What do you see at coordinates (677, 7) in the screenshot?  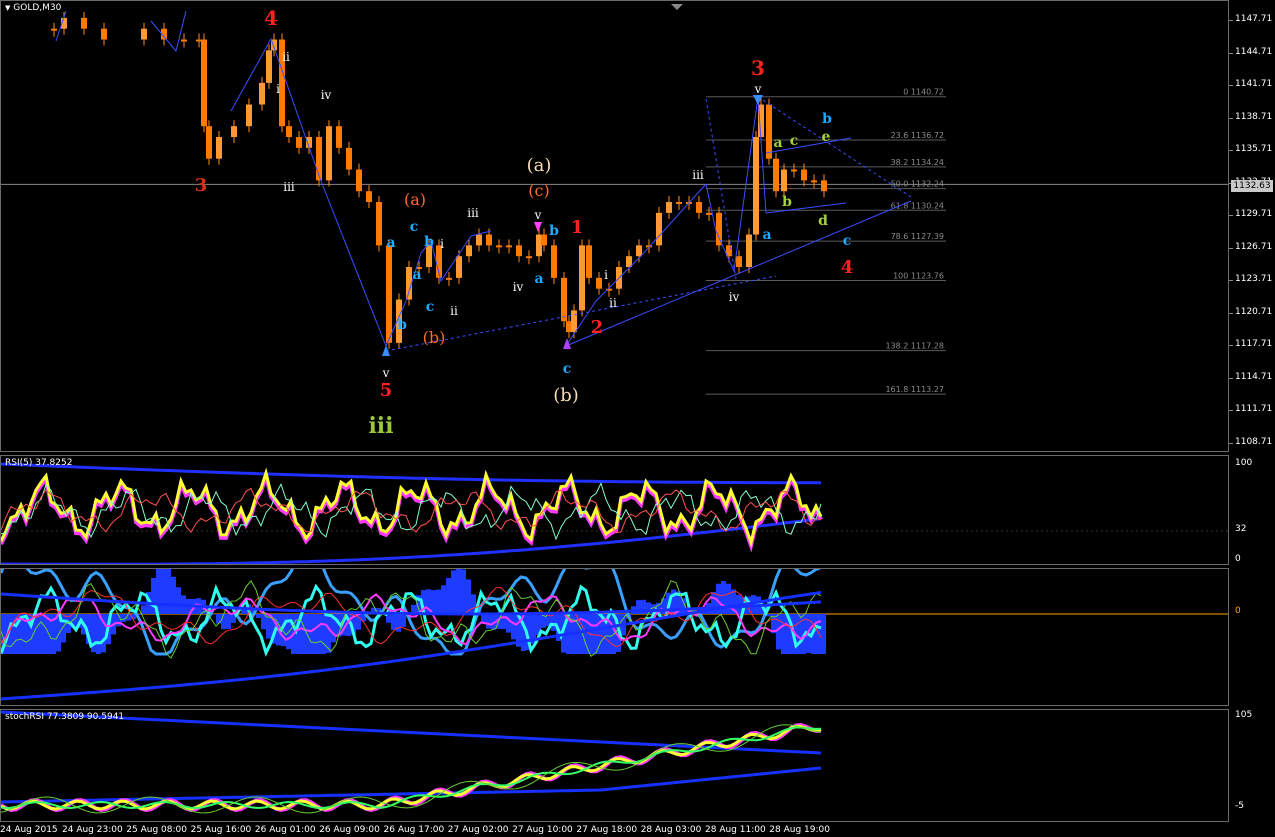 I see `scroll-marker-icon` at bounding box center [677, 7].